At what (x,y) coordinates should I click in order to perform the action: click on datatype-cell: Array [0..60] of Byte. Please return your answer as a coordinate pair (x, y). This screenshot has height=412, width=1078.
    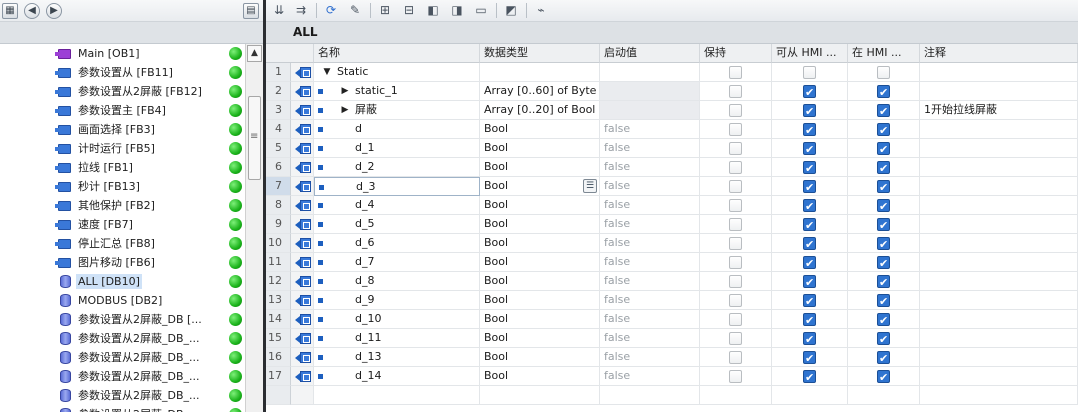
    Looking at the image, I should click on (540, 91).